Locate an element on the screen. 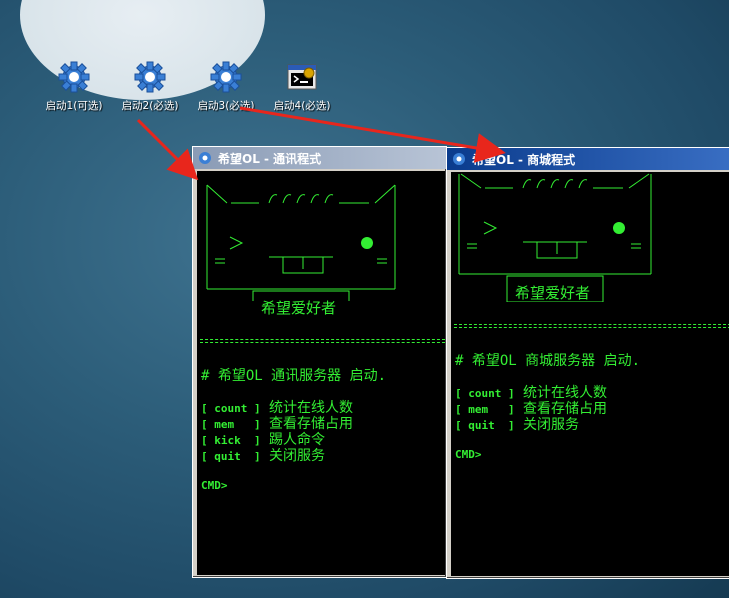  desktop-icon-start2: 启动2(必选) is located at coordinates (150, 86).